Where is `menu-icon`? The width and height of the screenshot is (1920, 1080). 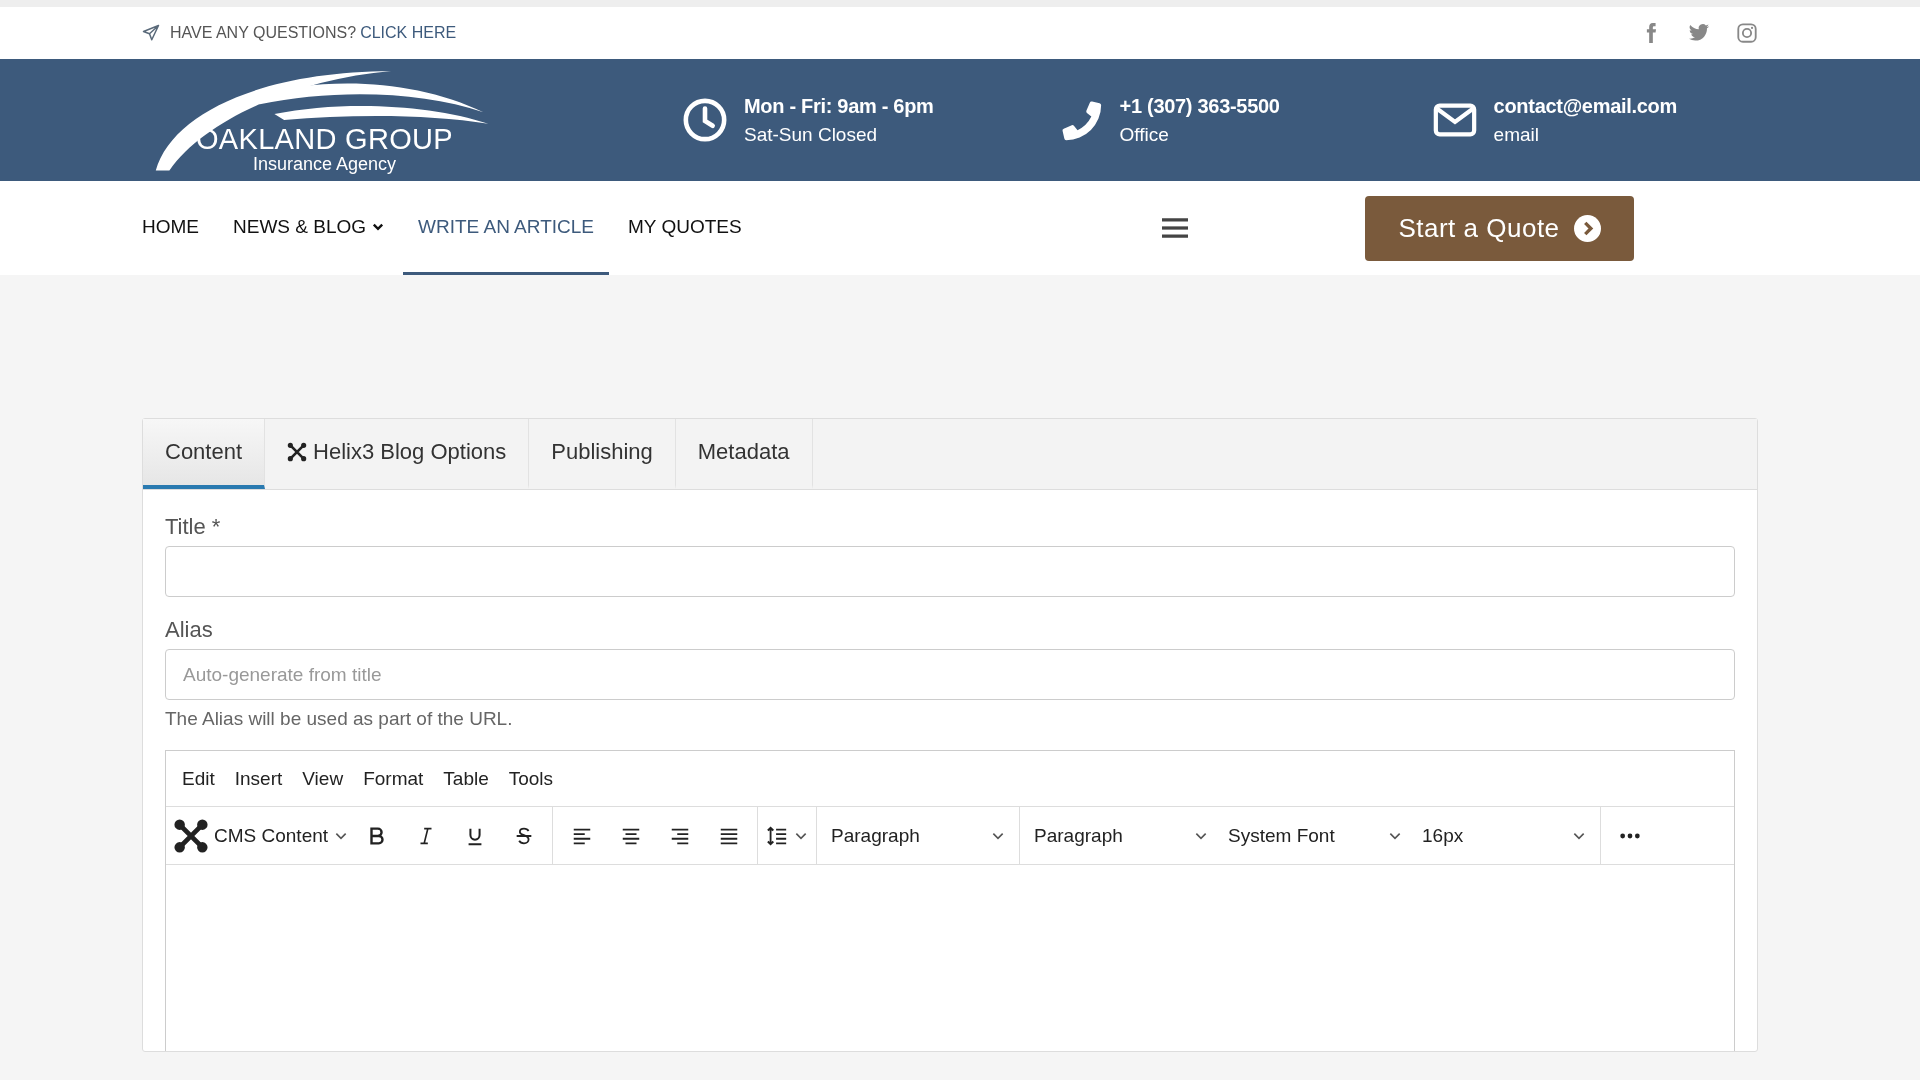
menu-icon is located at coordinates (1174, 228).